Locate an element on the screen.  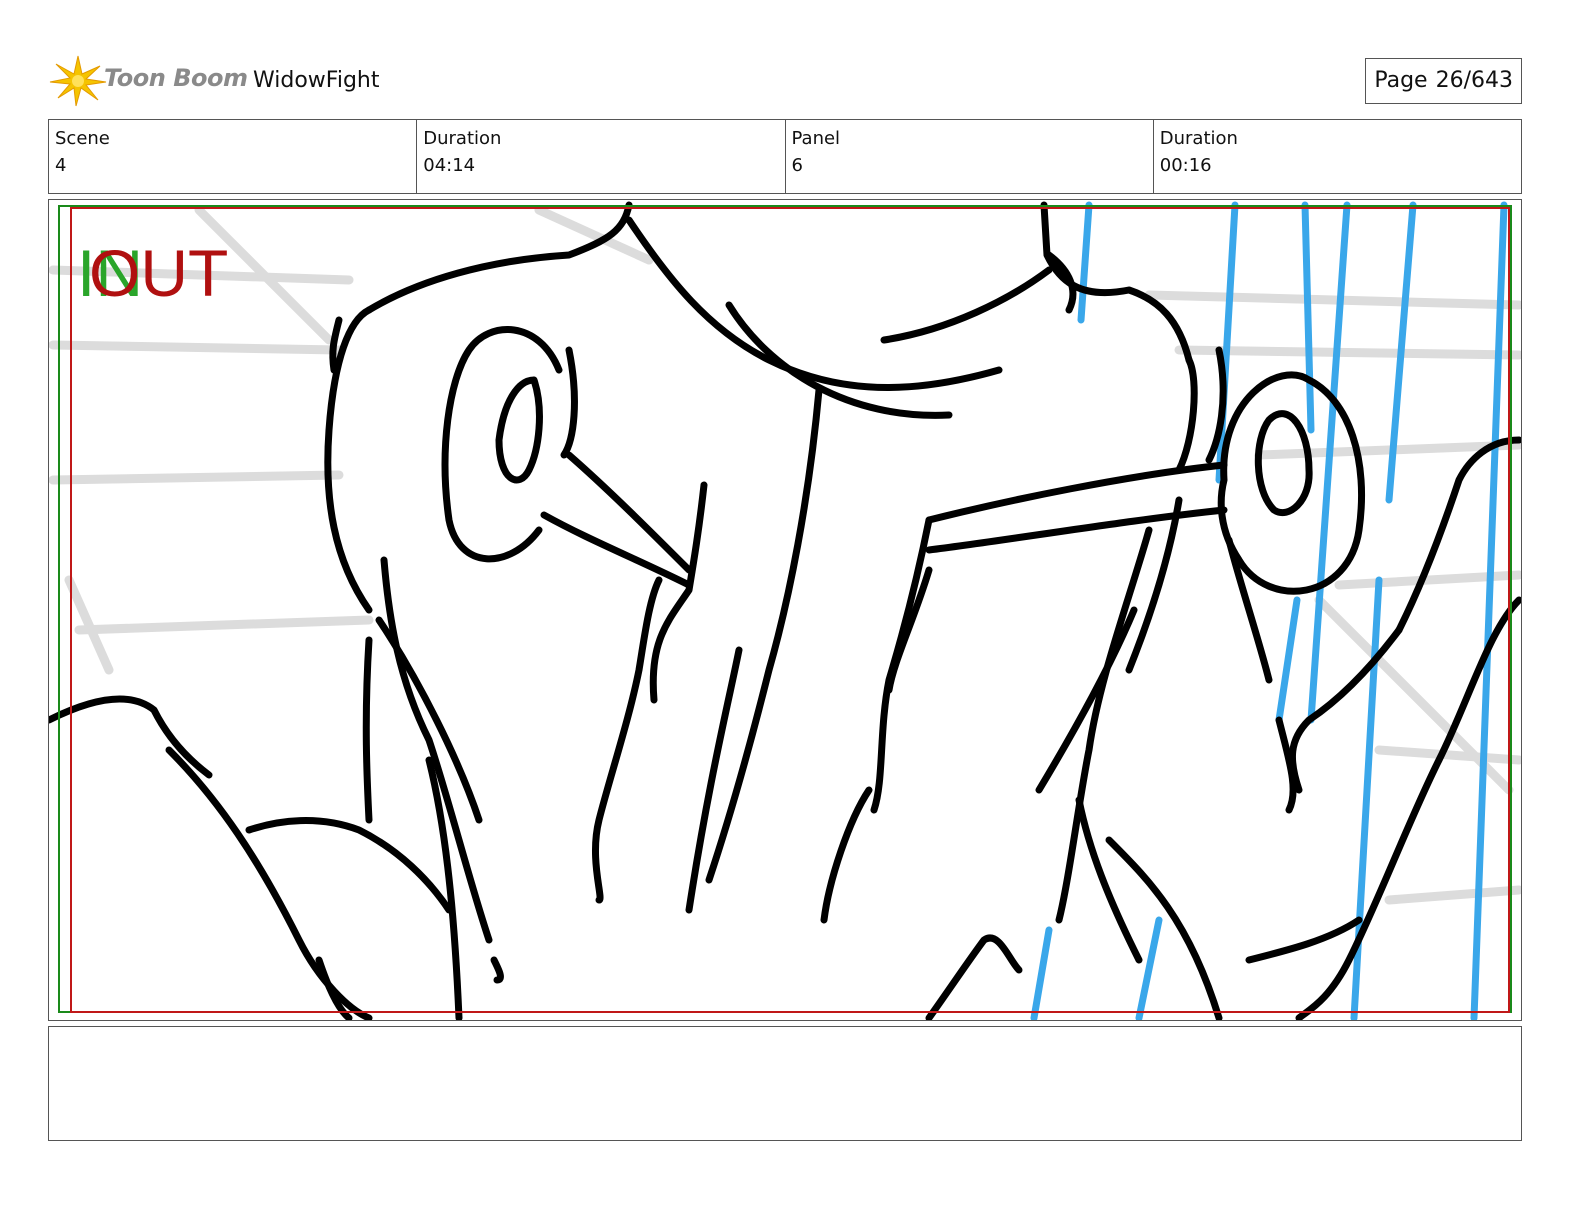
toon-boom-logo: Toon Boom is located at coordinates (148, 80).